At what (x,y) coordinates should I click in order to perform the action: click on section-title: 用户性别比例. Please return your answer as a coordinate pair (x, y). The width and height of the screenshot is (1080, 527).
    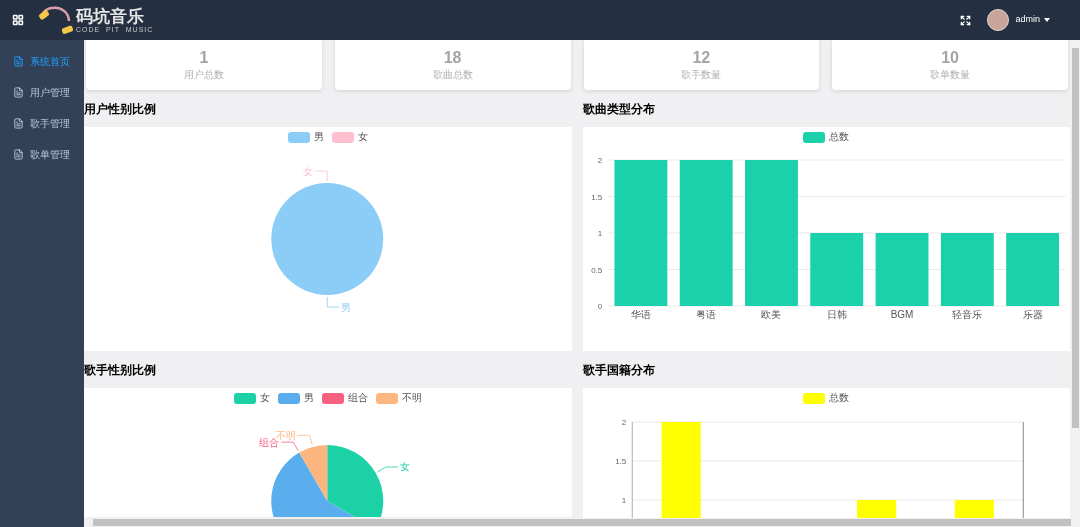
    Looking at the image, I should click on (120, 109).